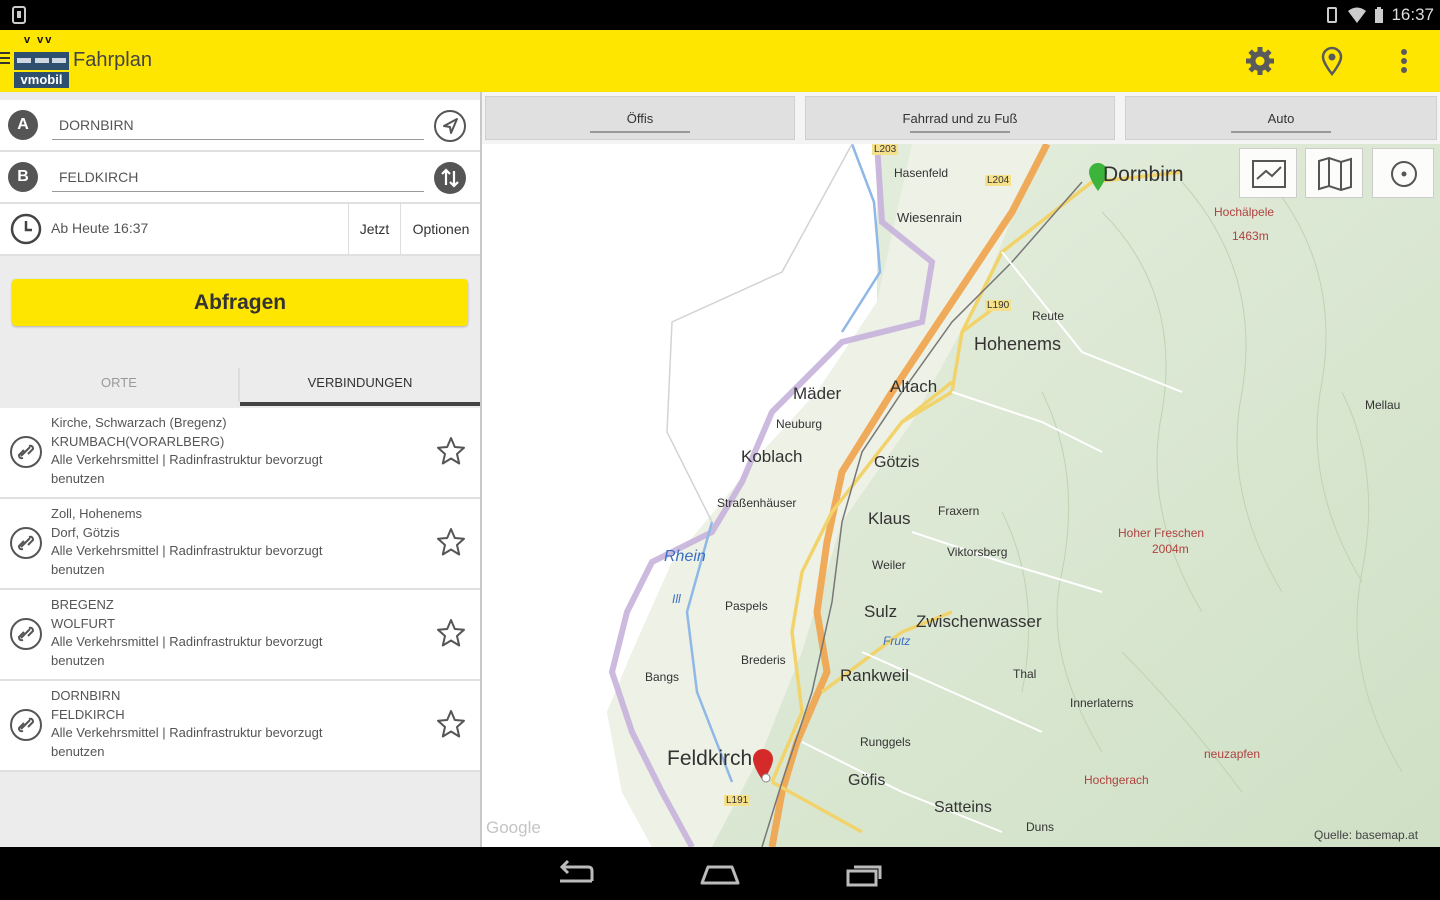 The width and height of the screenshot is (1440, 900). I want to click on vmobil-logo: v vv vmobil, so click(41, 61).